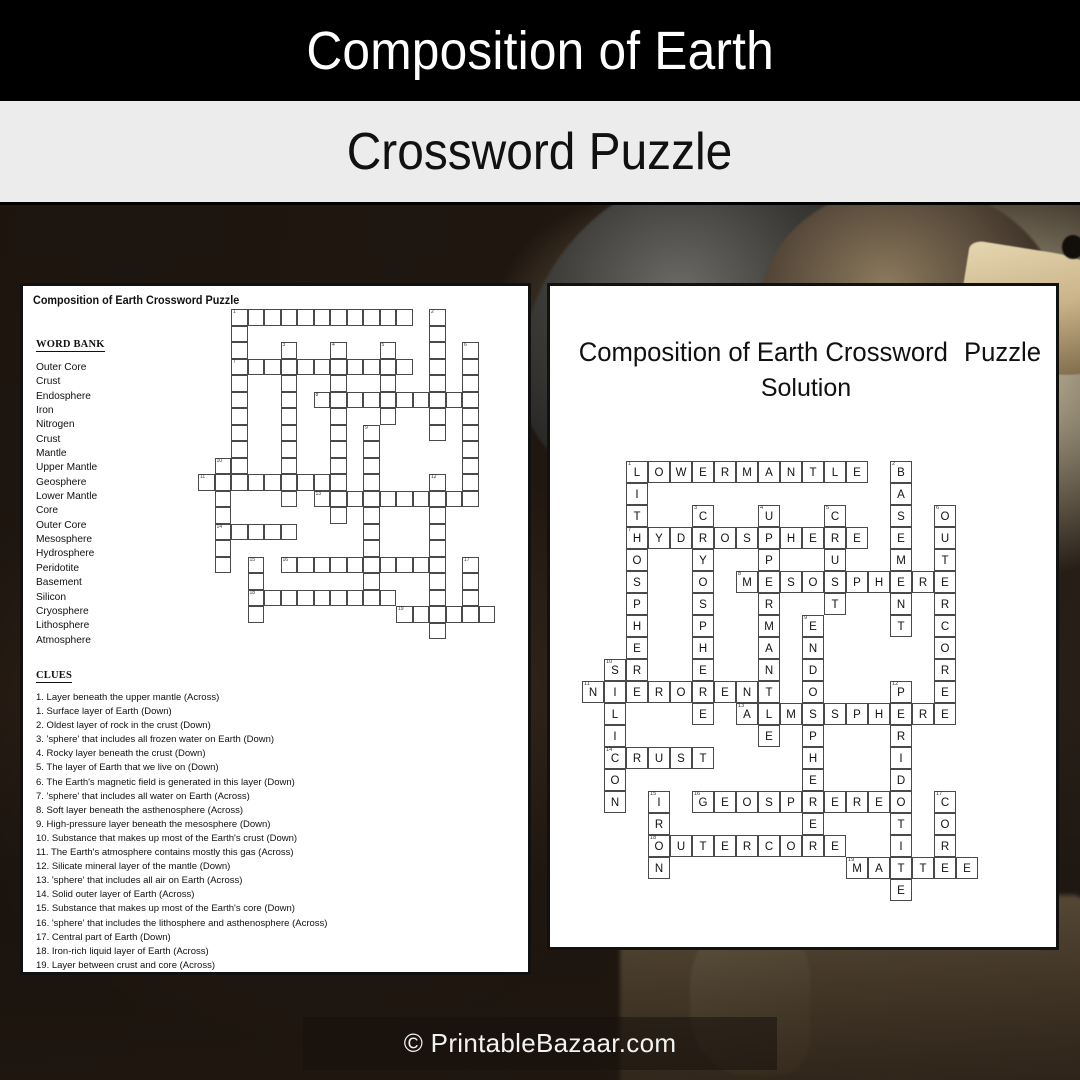 This screenshot has height=1080, width=1080. Describe the element at coordinates (321, 498) in the screenshot. I see `crossword-cell: 13A` at that location.